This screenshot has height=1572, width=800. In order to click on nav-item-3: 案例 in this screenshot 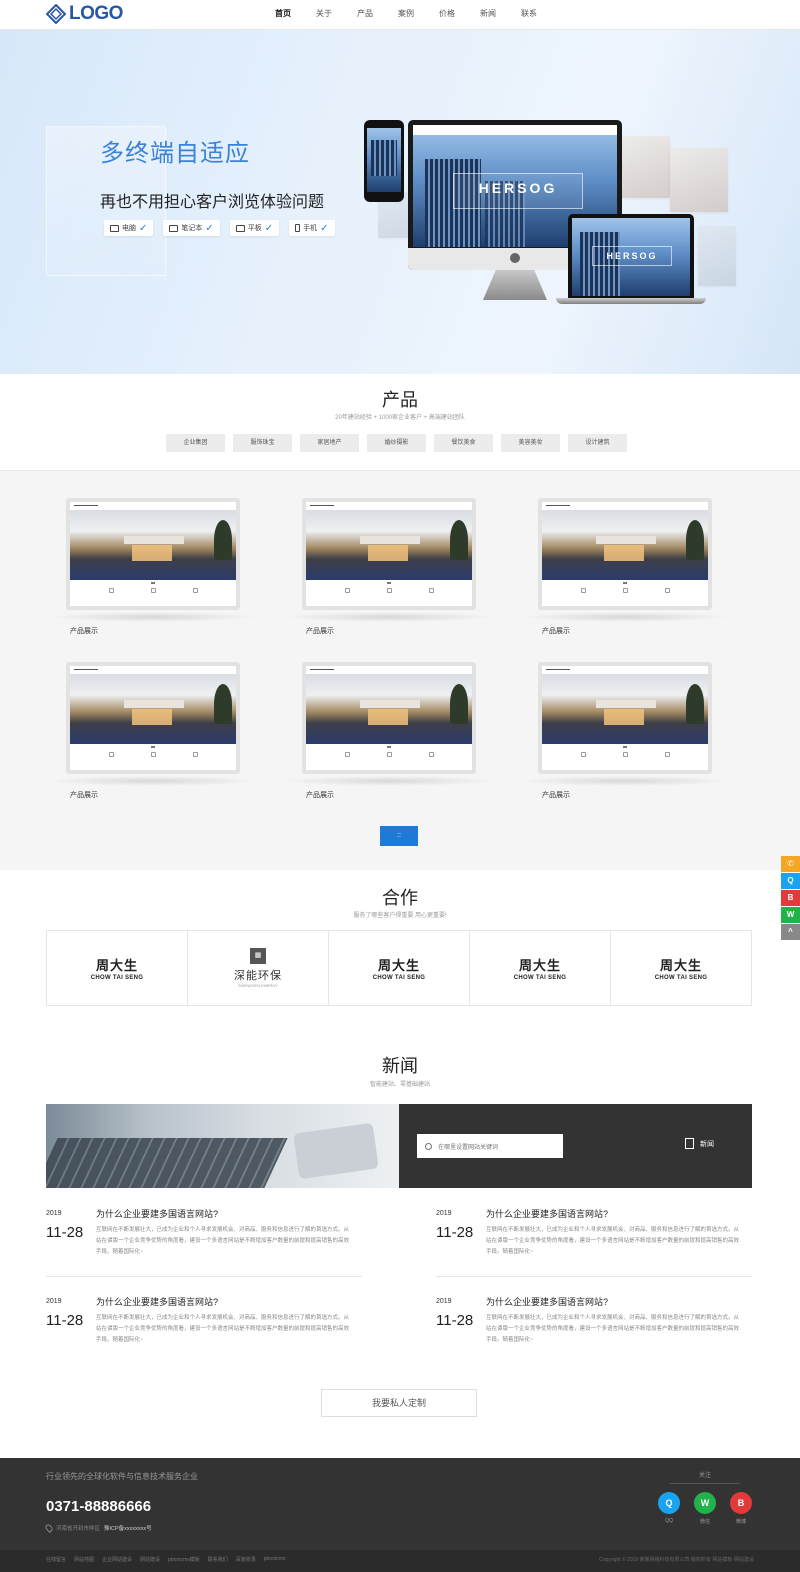, I will do `click(406, 15)`.